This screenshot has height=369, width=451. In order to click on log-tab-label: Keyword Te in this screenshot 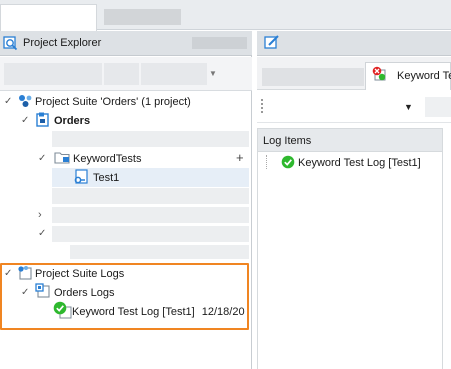, I will do `click(424, 76)`.